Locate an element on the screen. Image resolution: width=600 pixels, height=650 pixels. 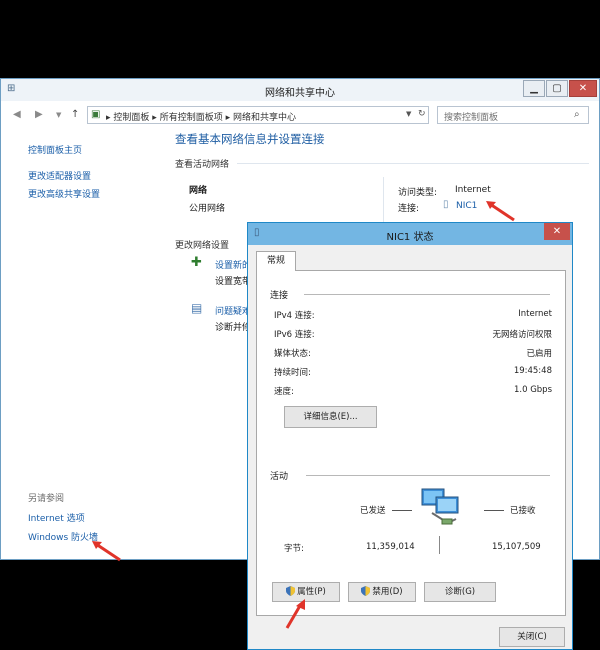
annotation-arrow-properties is located at coordinates (295, 614).